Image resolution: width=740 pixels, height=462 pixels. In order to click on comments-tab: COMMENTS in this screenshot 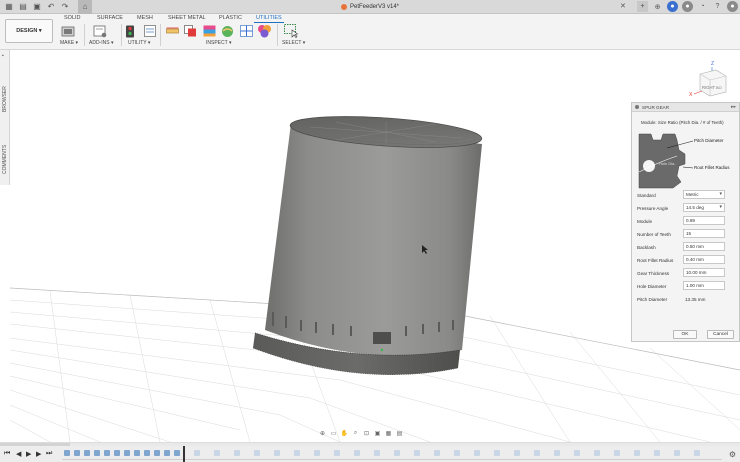, I will do `click(5, 159)`.